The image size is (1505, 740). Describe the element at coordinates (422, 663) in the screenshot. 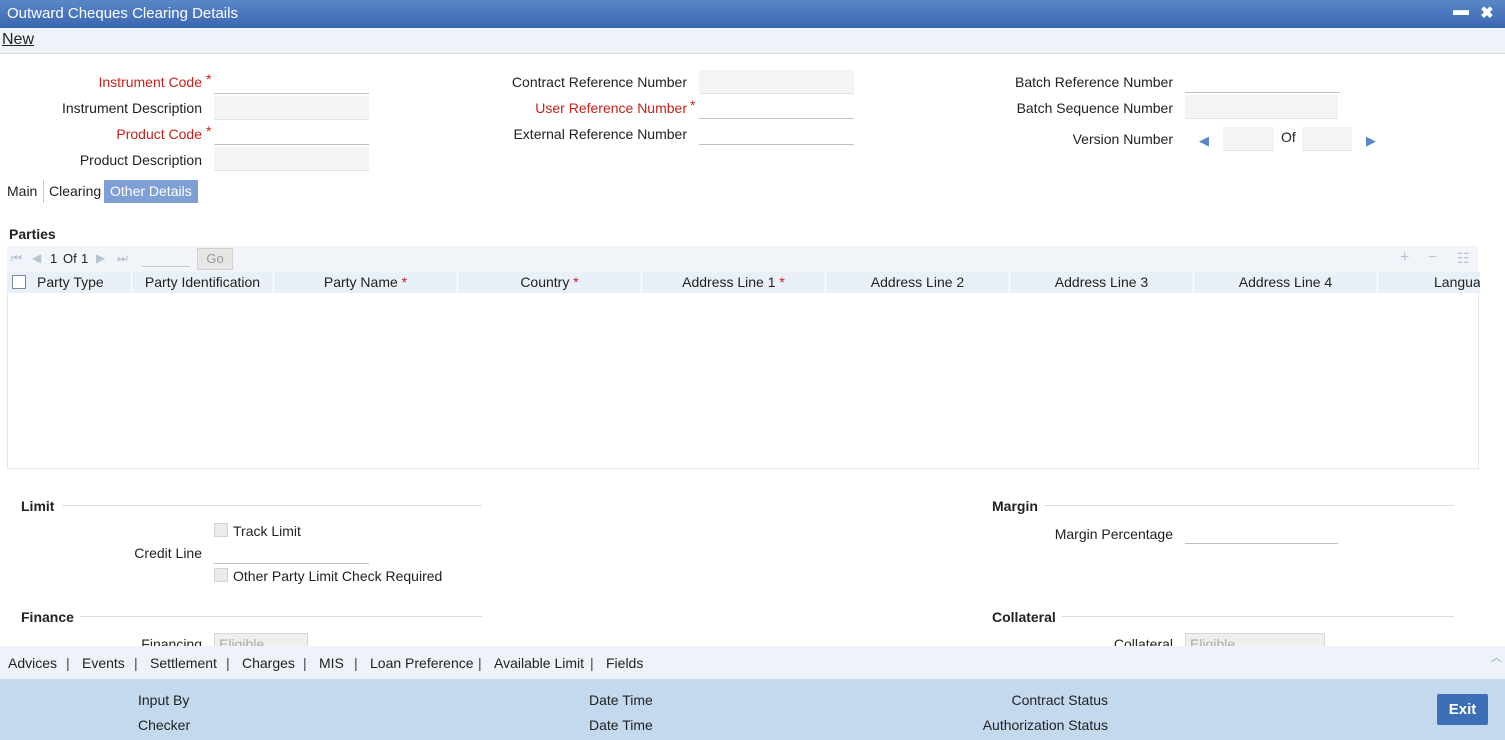

I see `footer-tab-loan-preference: Loan Preference` at that location.